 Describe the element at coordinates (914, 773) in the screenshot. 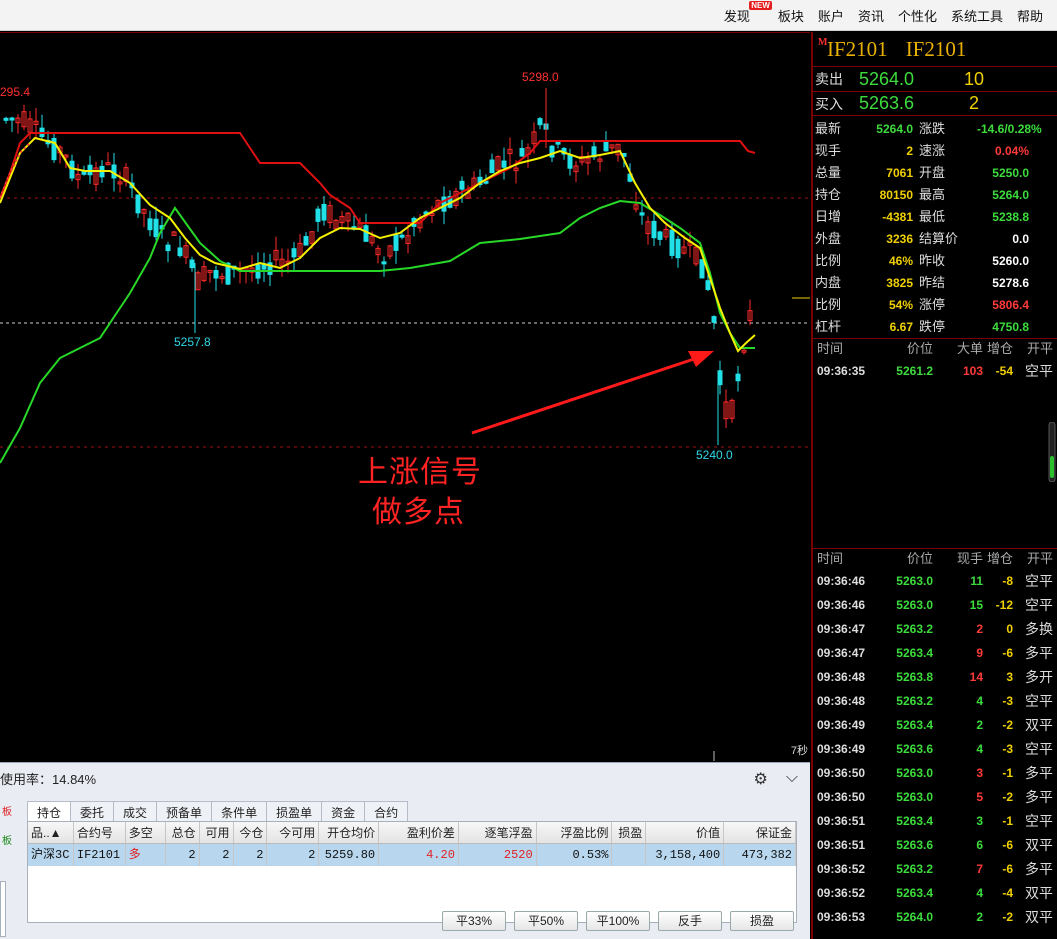

I see `tick-price: 5263.0` at that location.